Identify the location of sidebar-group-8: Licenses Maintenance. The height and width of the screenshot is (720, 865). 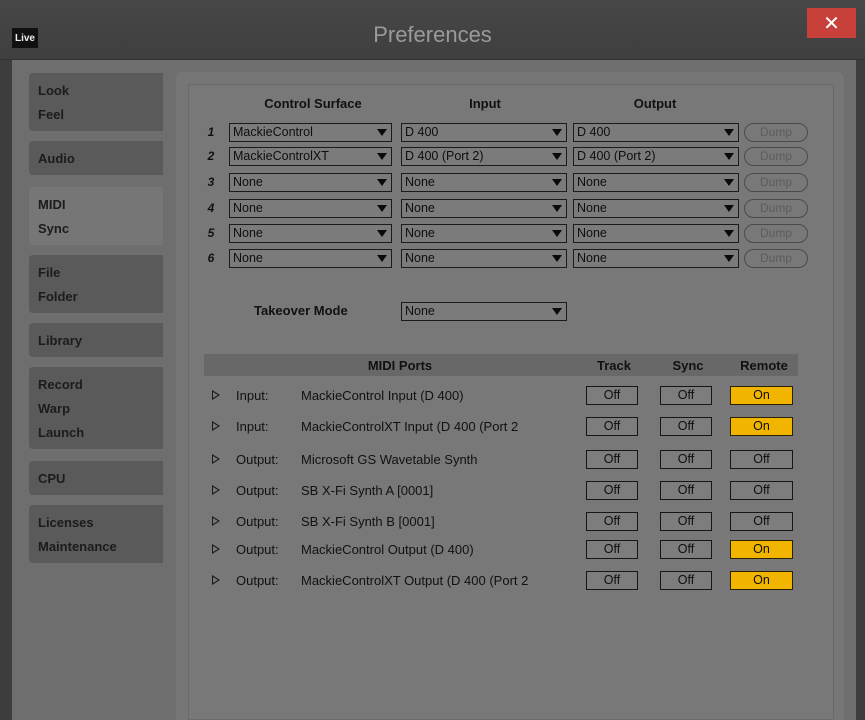
(96, 534).